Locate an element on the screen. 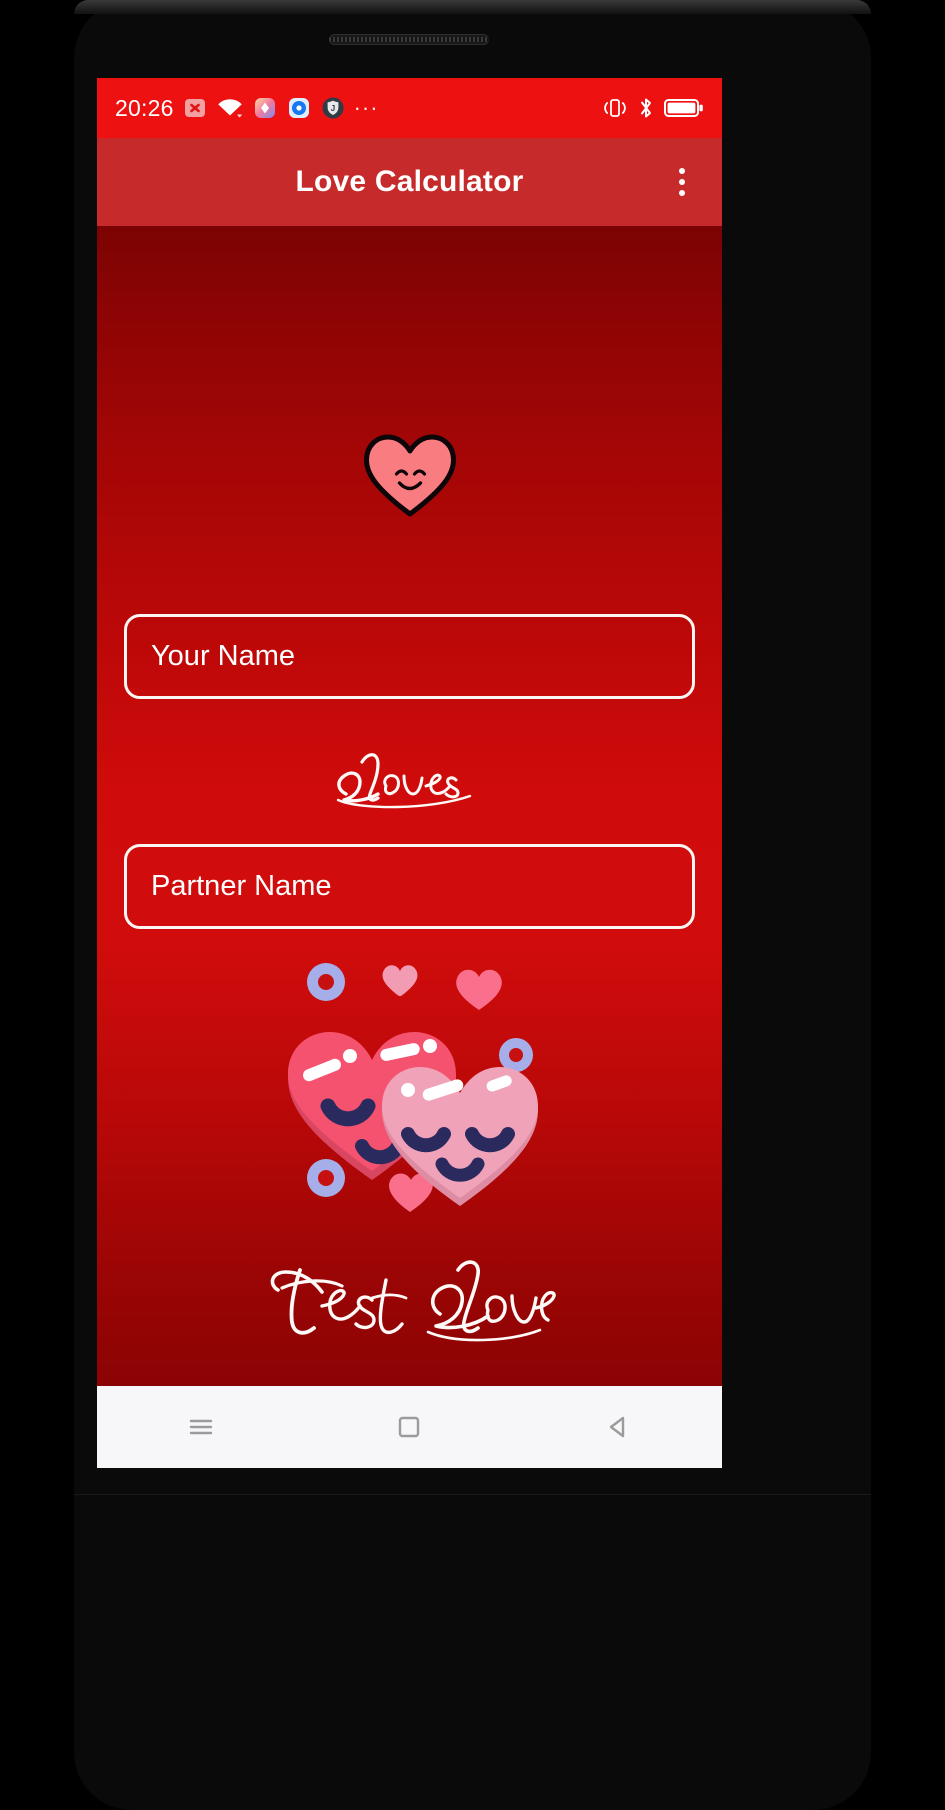 Image resolution: width=945 pixels, height=1810 pixels. test-love-script-svg is located at coordinates (413, 1301).